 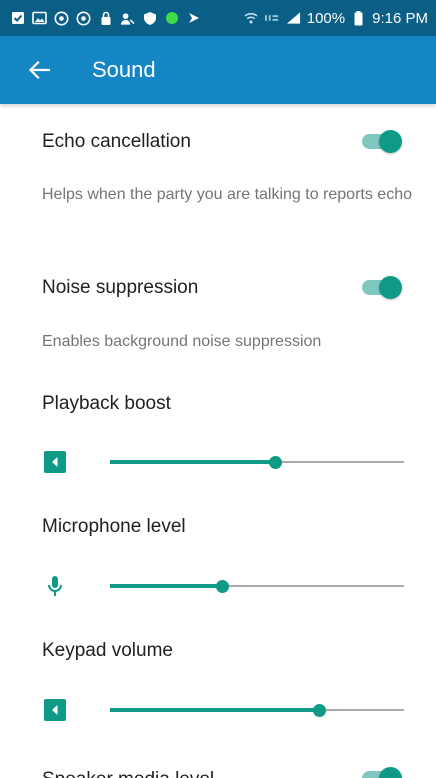 I want to click on lock-icon, so click(x=105, y=18).